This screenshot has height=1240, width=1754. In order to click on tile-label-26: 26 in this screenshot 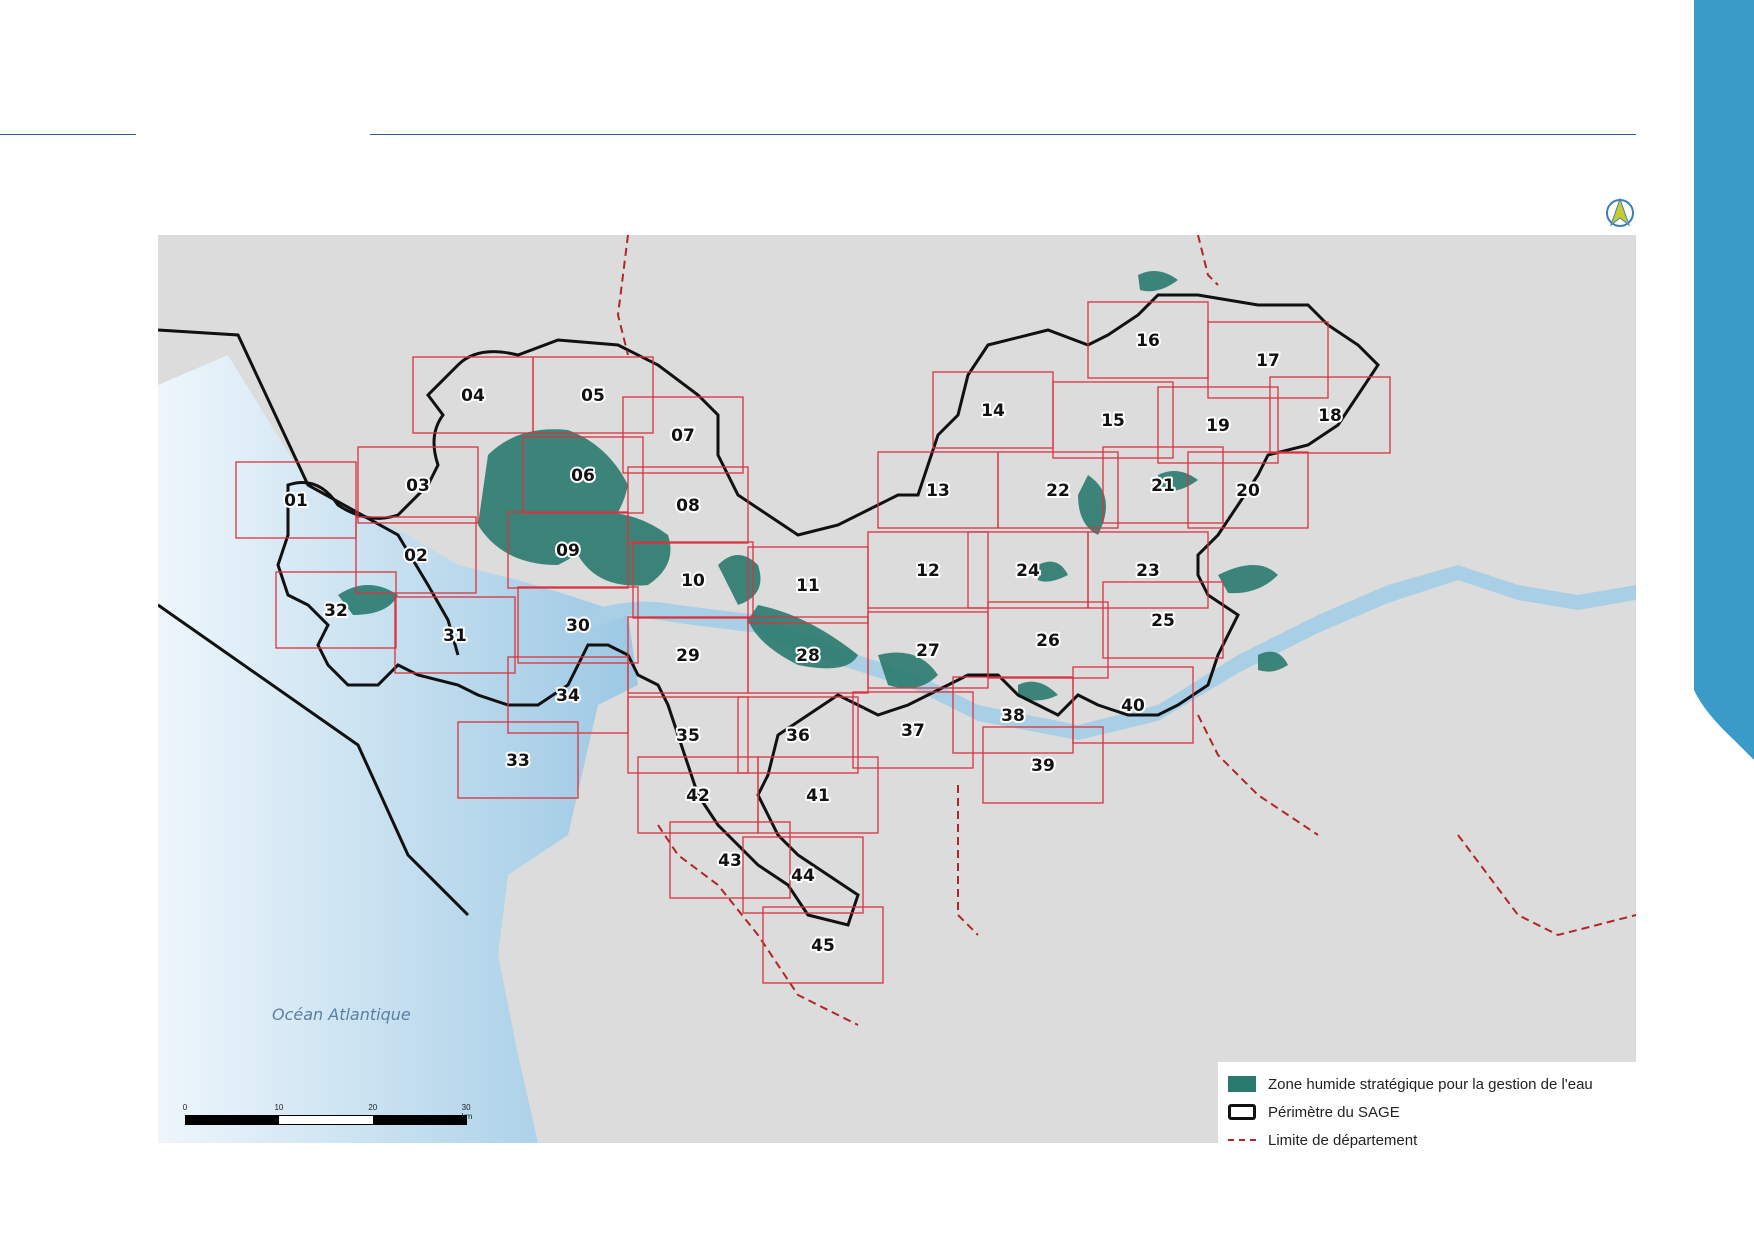, I will do `click(1048, 641)`.